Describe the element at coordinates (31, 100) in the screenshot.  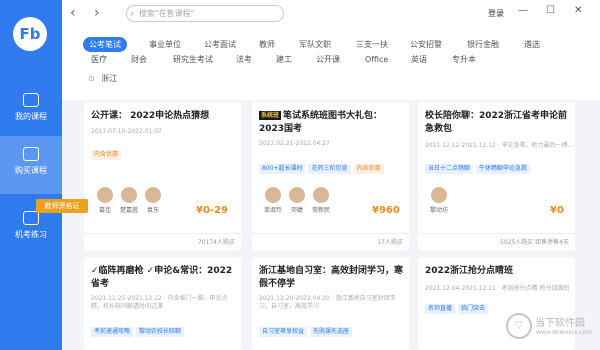
I see `book-icon` at that location.